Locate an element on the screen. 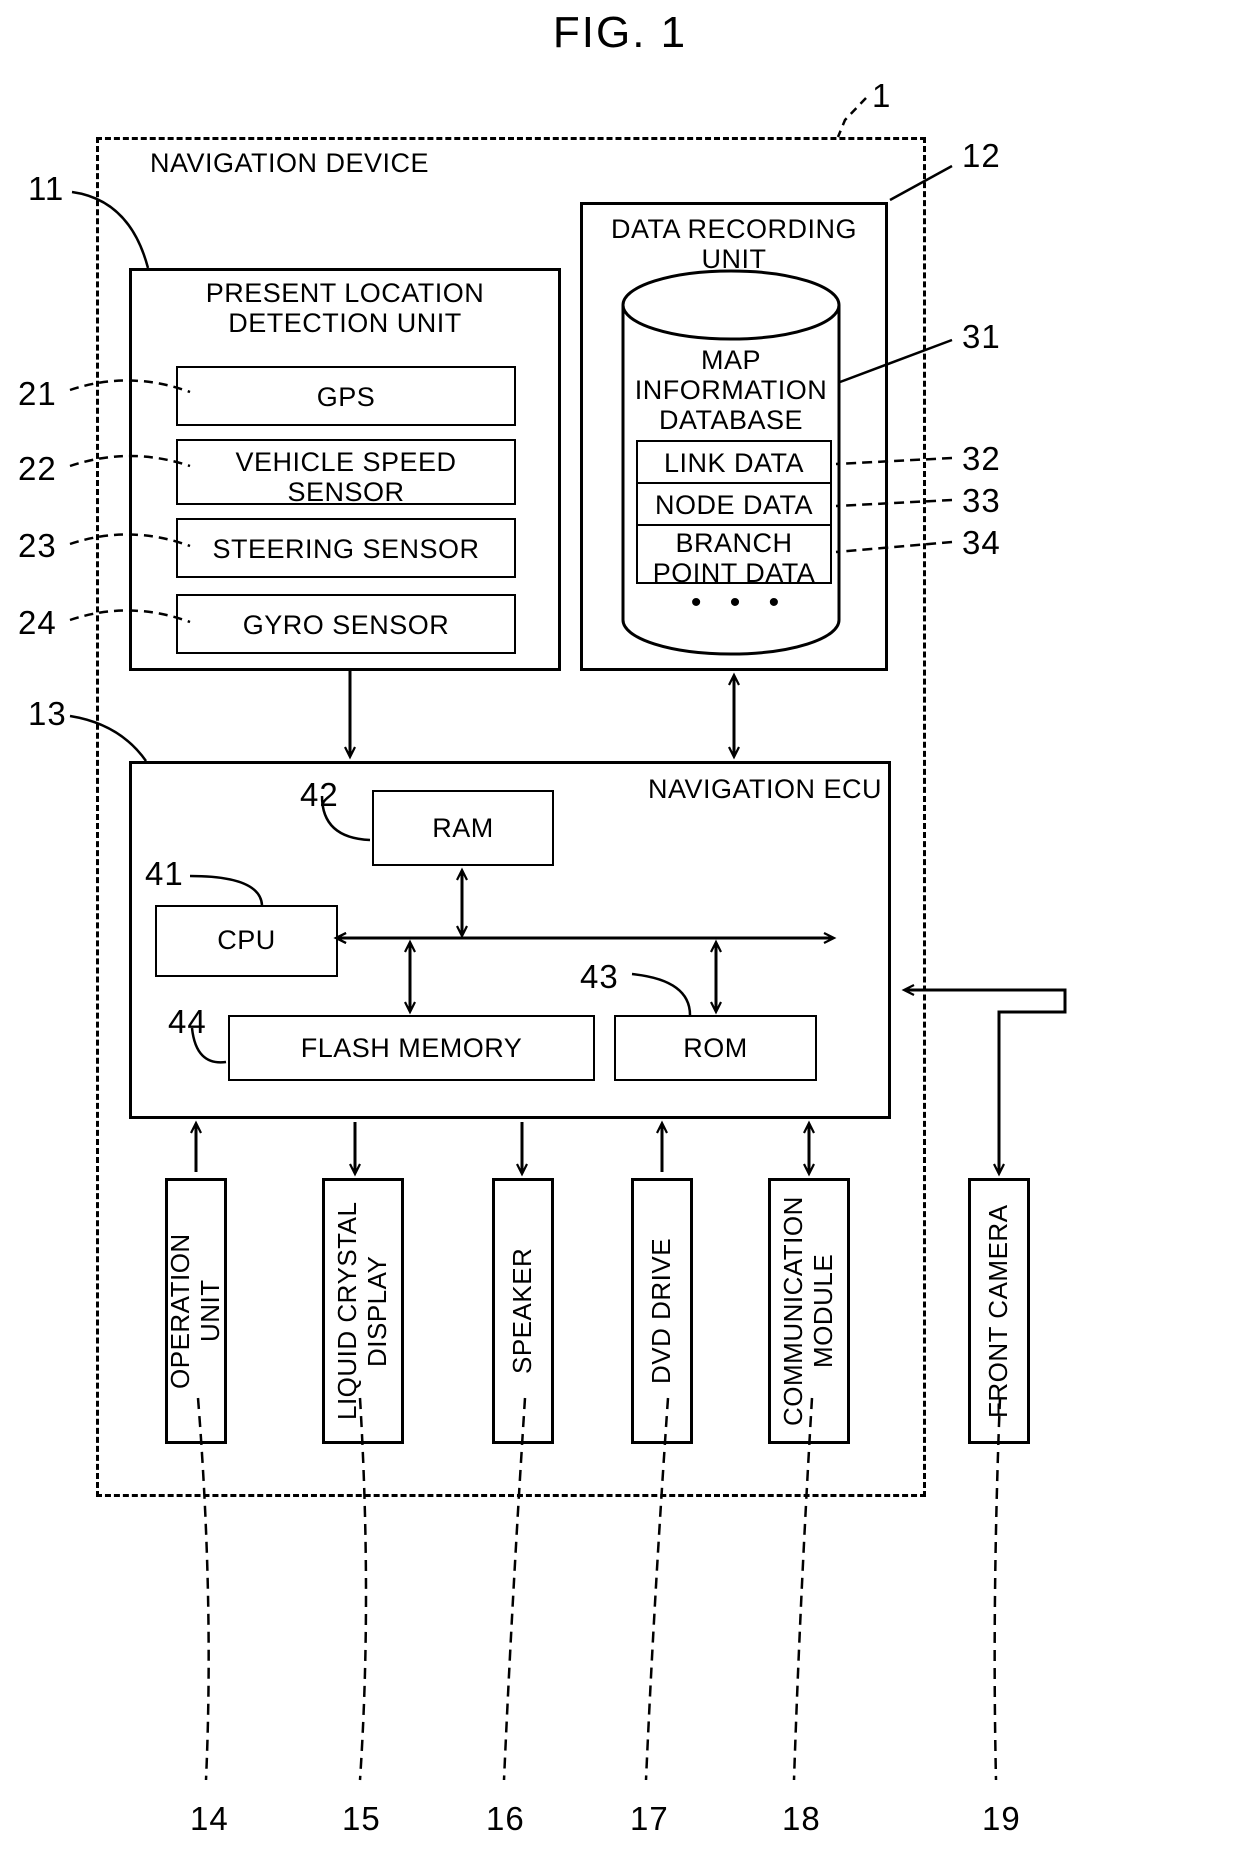 Image resolution: width=1240 pixels, height=1854 pixels. ref-33: 33 is located at coordinates (981, 500).